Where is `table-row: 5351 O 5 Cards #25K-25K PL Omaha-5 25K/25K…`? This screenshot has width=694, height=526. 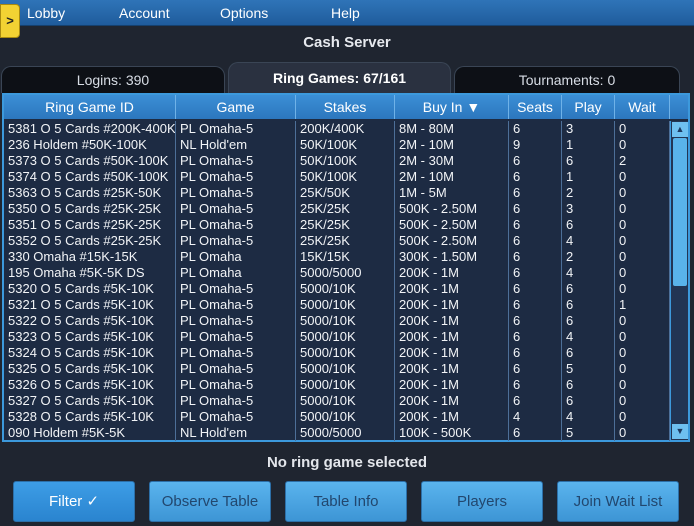
table-row: 5351 O 5 Cards #25K-25K PL Omaha-5 25K/25K… is located at coordinates (337, 225).